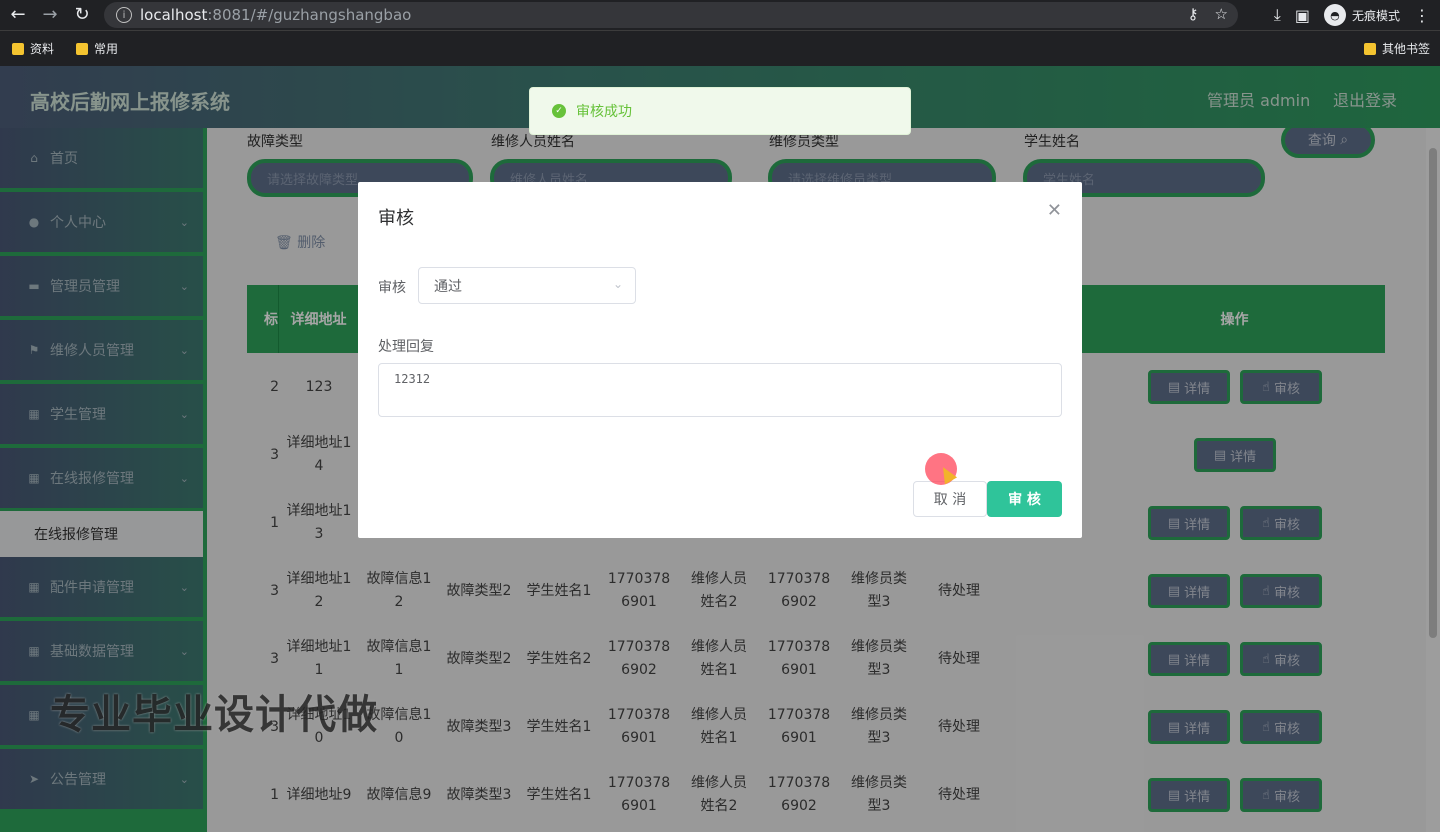 This screenshot has width=1440, height=832. Describe the element at coordinates (720, 390) in the screenshot. I see `reply-textarea: 12312` at that location.